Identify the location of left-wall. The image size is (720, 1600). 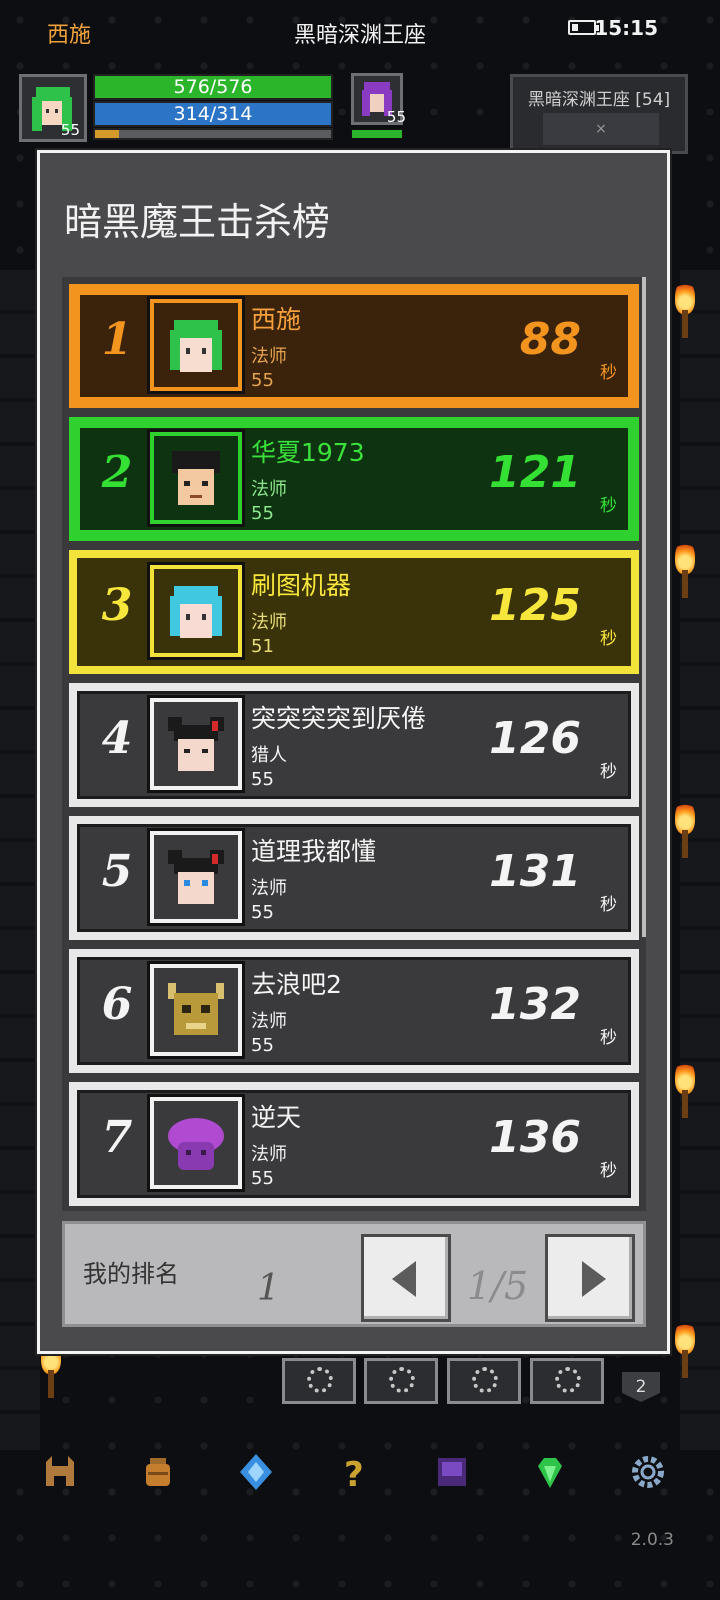
(20, 860).